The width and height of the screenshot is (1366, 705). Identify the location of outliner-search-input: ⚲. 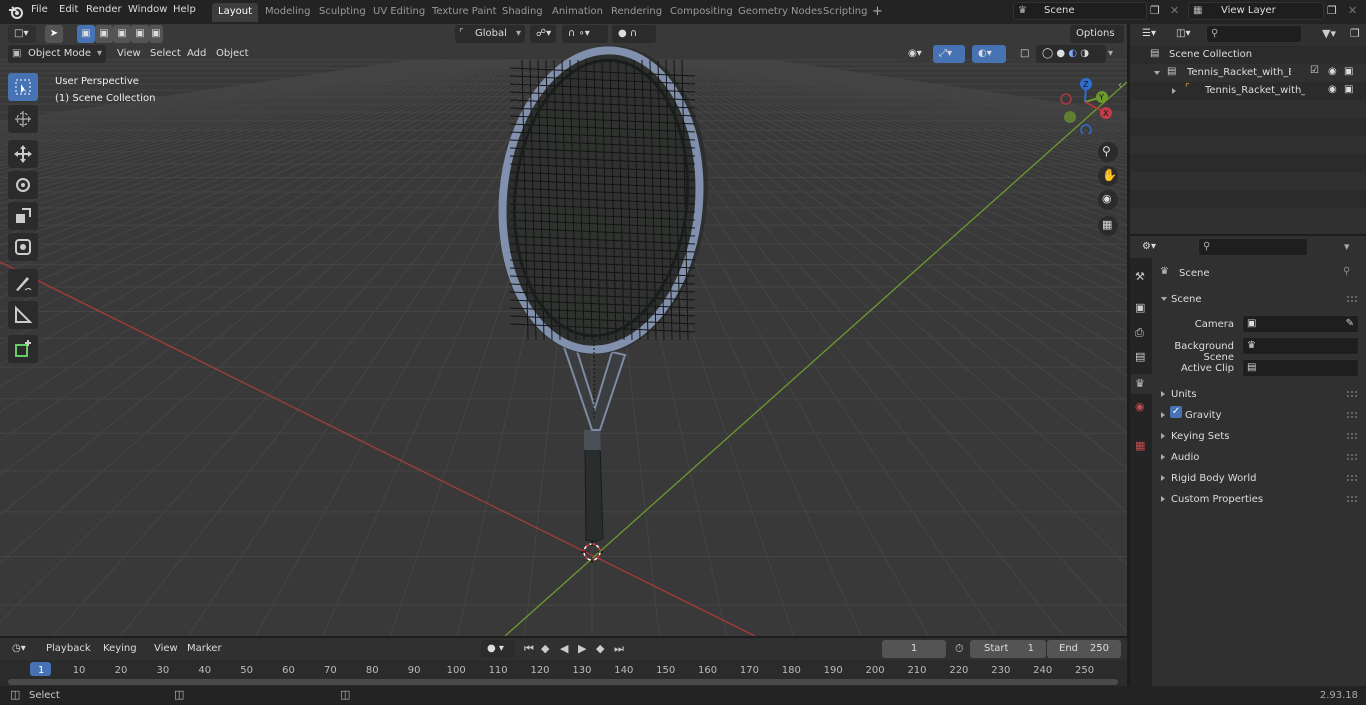
(1254, 34).